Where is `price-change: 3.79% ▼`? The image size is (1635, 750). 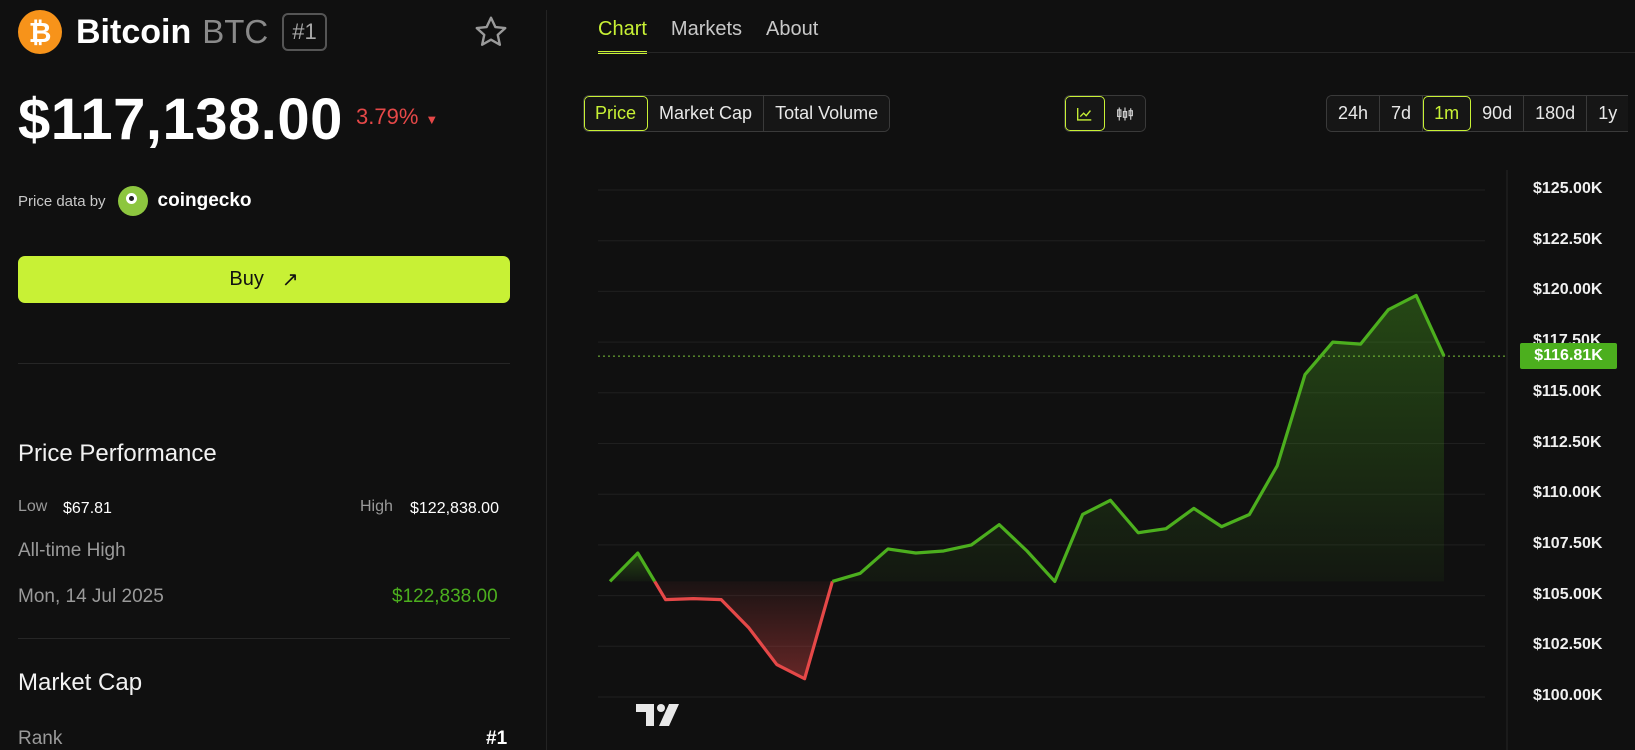
price-change: 3.79% ▼ is located at coordinates (397, 117).